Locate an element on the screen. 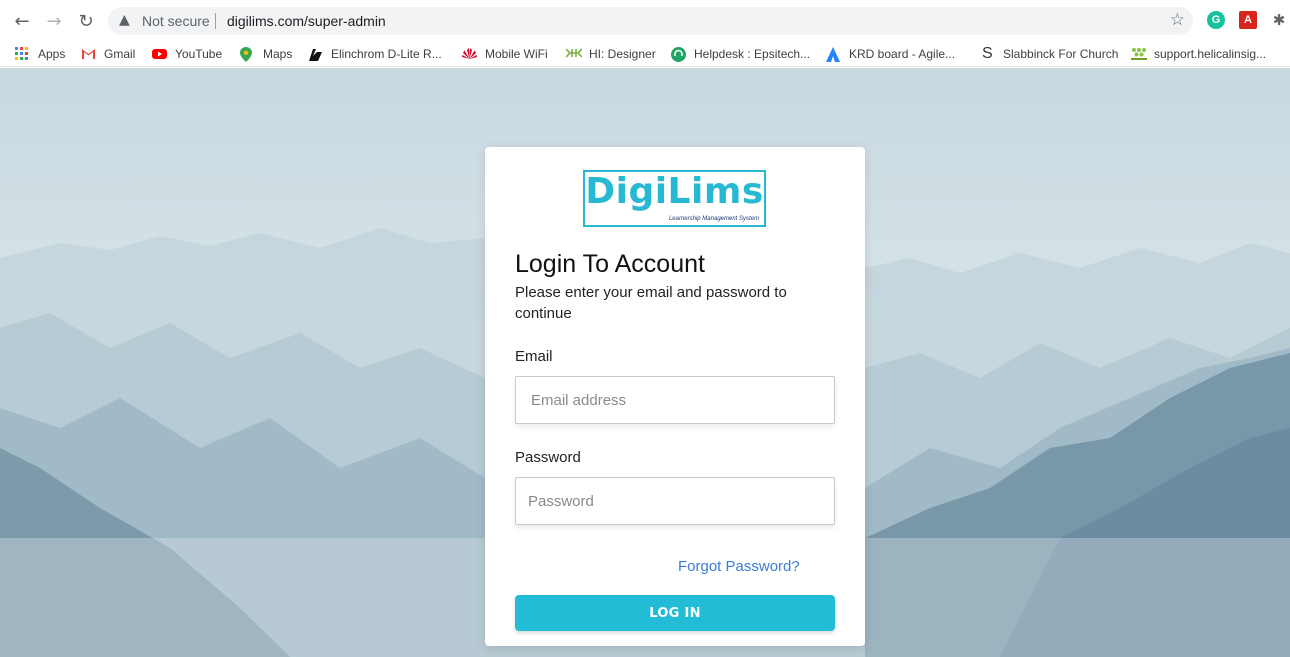 The image size is (1290, 657). login-title: Login To Account is located at coordinates (610, 264).